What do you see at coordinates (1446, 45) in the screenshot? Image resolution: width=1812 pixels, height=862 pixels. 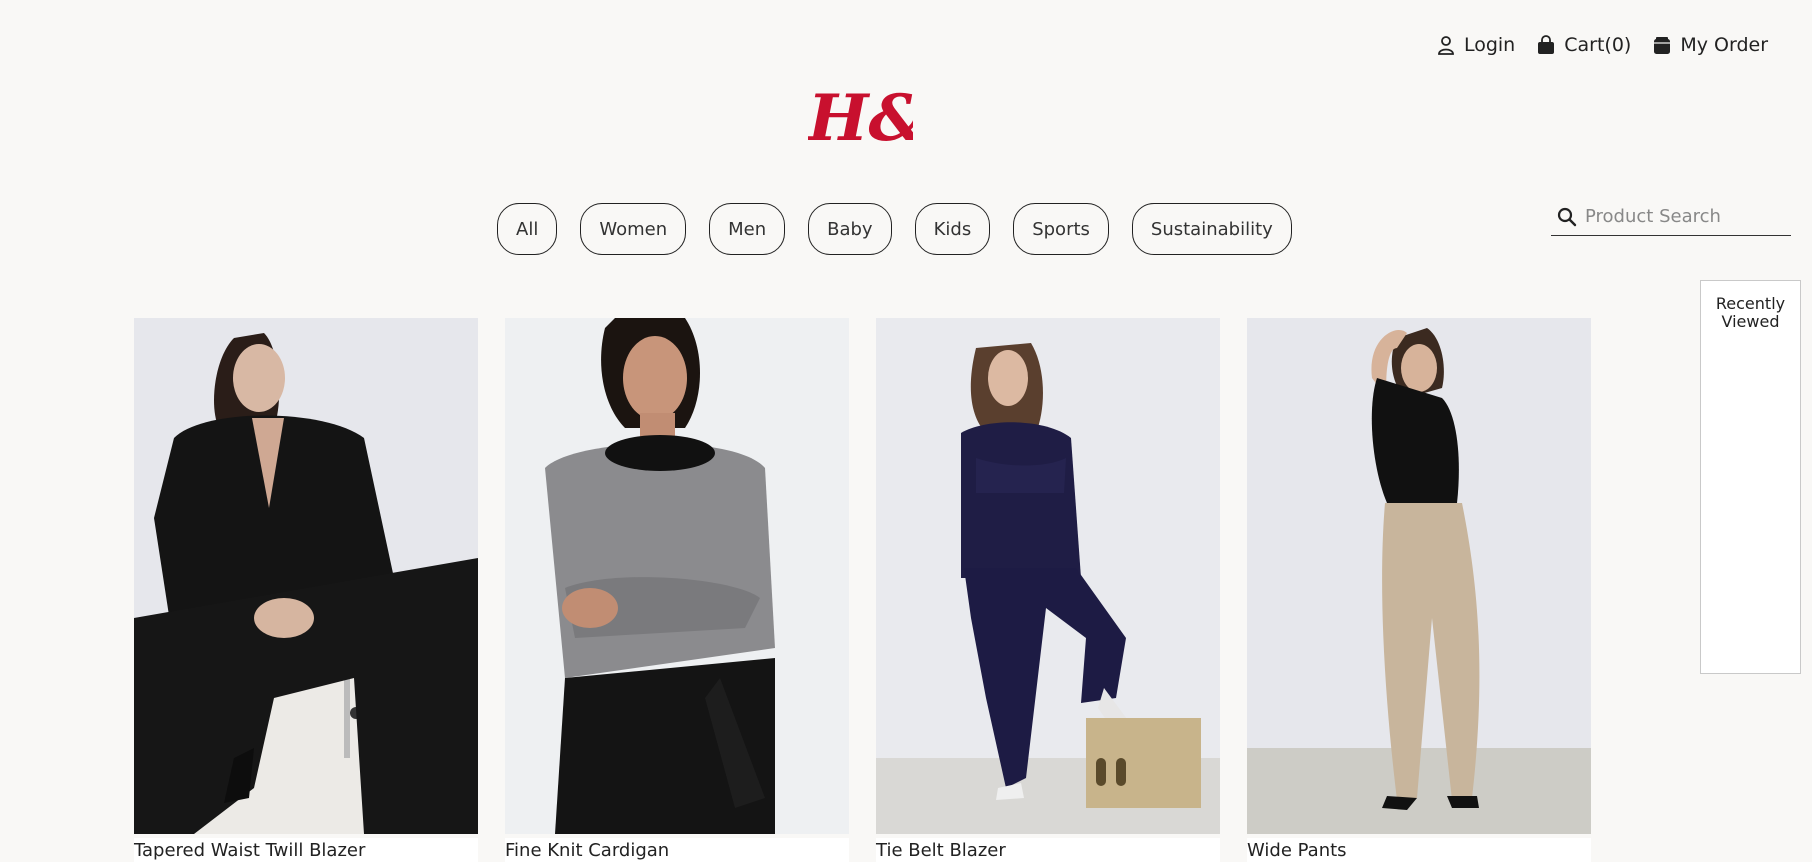 I see `user-icon` at bounding box center [1446, 45].